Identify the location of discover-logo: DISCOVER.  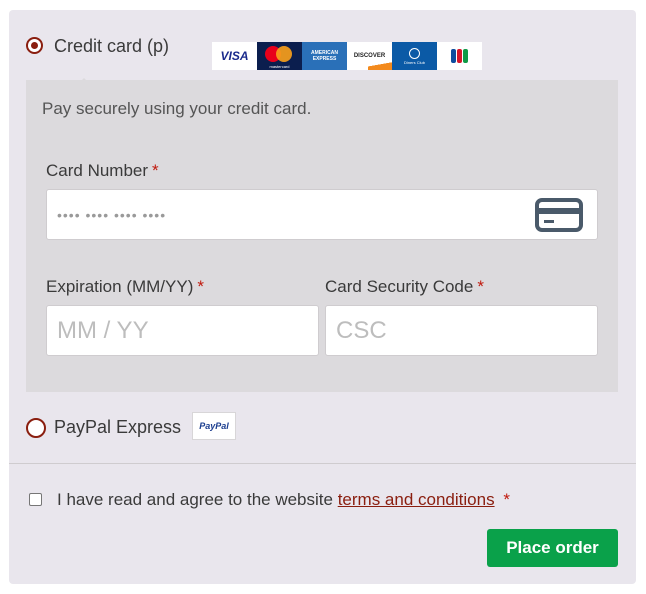
(369, 56).